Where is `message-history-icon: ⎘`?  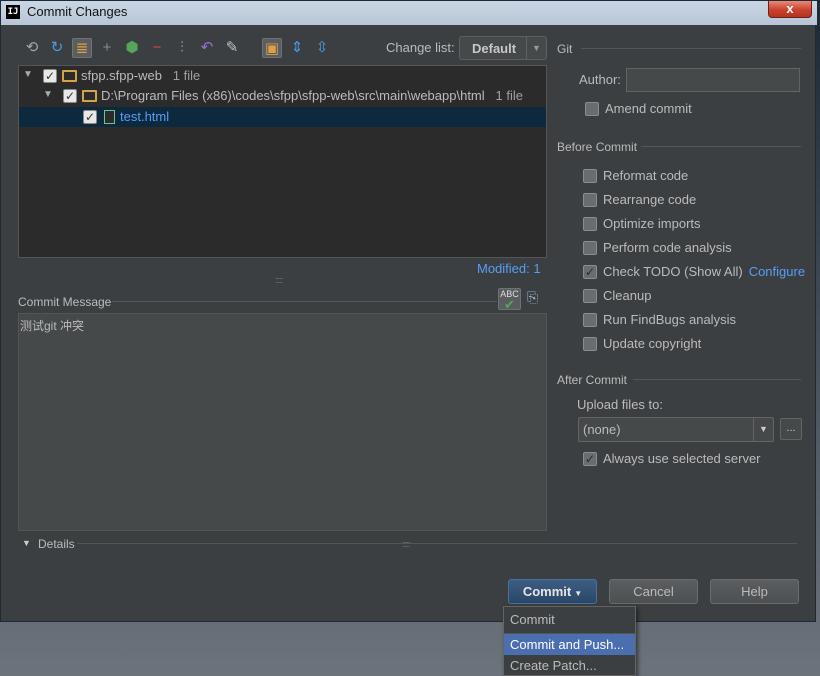 message-history-icon: ⎘ is located at coordinates (532, 297).